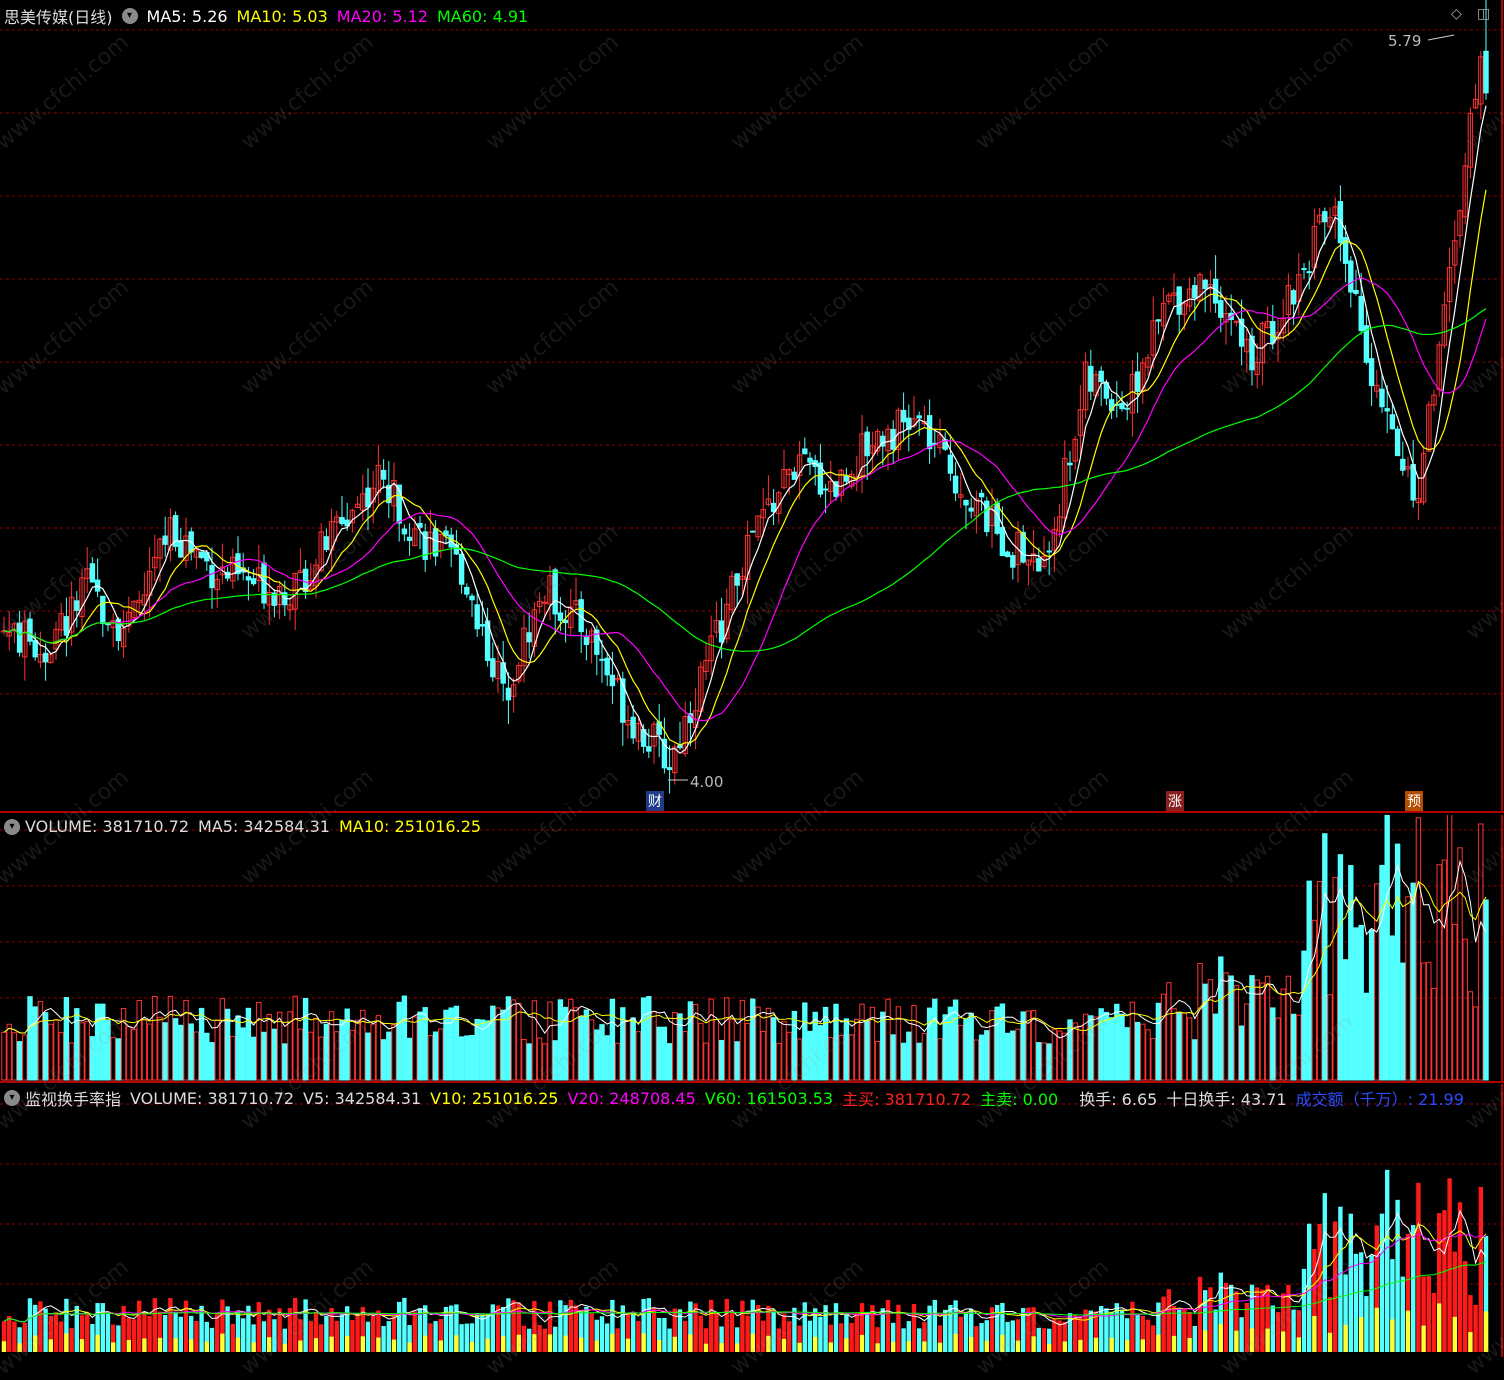 Image resolution: width=1504 pixels, height=1380 pixels. Describe the element at coordinates (410, 826) in the screenshot. I see `volume-ma10: MA10: 251016.25` at that location.